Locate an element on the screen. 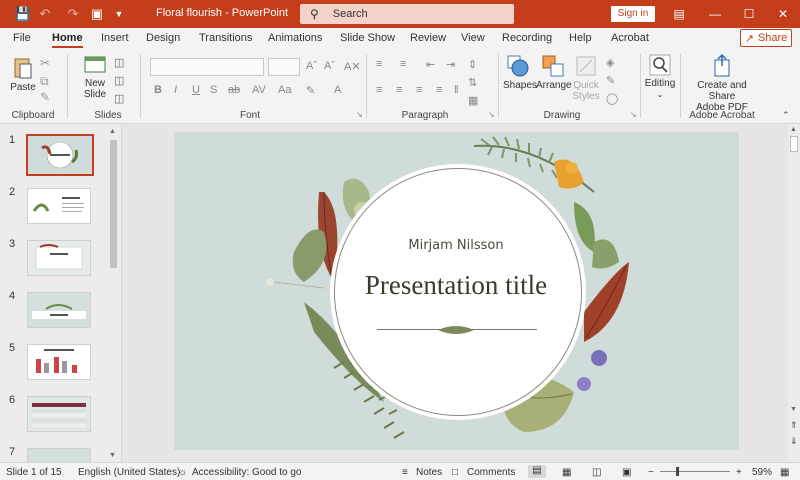 Image resolution: width=800 pixels, height=480 pixels. tab-acrobat: Acrobat is located at coordinates (630, 38).